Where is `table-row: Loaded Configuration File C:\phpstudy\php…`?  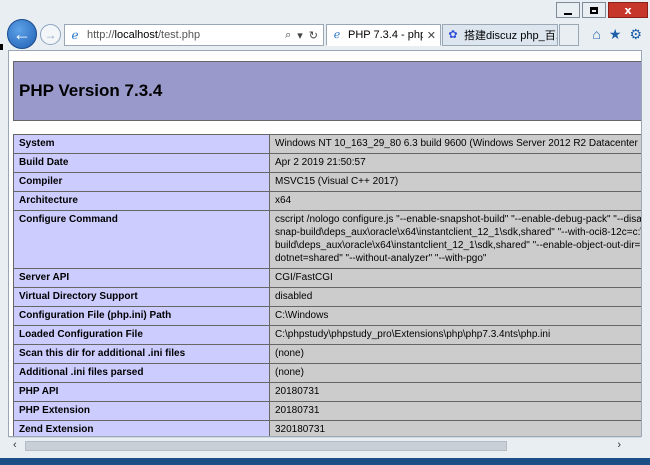
table-row: Loaded Configuration File C:\phpstudy\php… is located at coordinates (327, 335).